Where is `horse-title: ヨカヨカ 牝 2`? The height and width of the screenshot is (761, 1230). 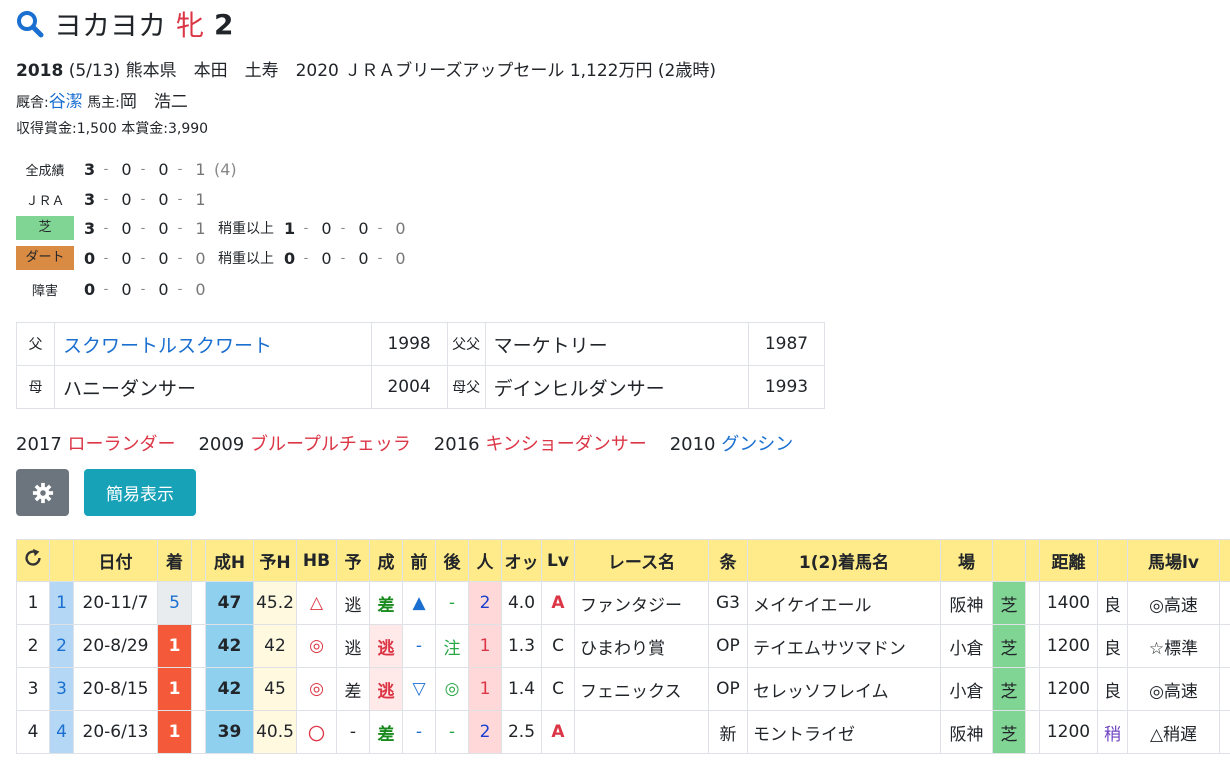 horse-title: ヨカヨカ 牝 2 is located at coordinates (125, 24).